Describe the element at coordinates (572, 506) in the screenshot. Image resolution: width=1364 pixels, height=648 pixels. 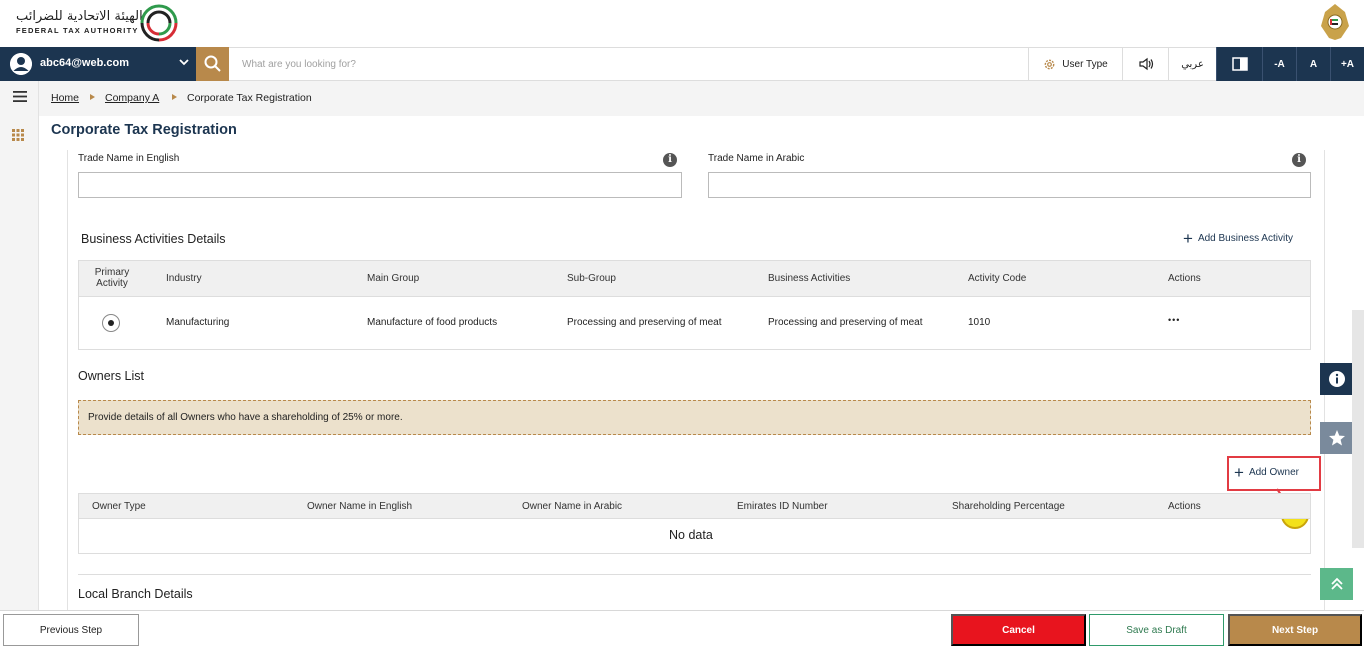
I see `column-header: Owner Name in Arabic` at that location.